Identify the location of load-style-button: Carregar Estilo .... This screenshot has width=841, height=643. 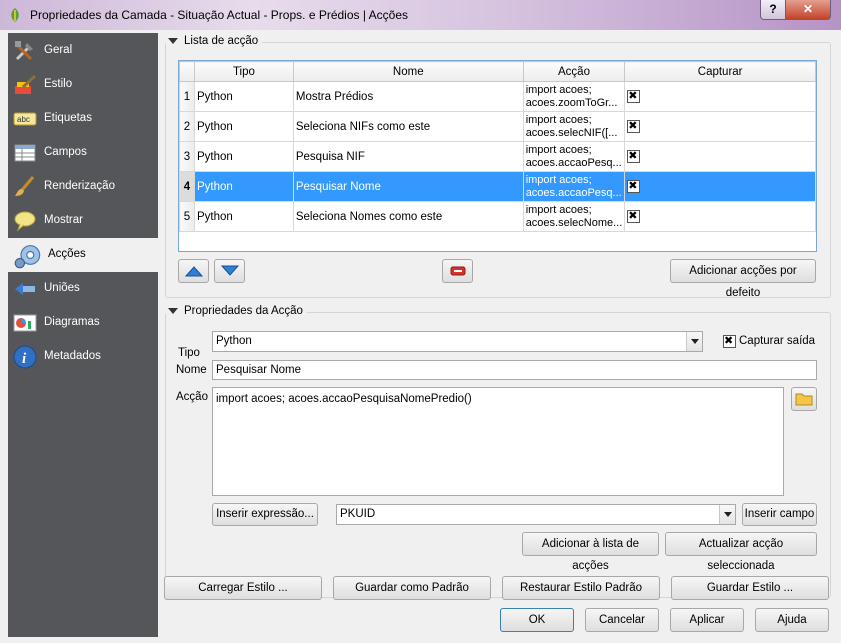
(243, 588).